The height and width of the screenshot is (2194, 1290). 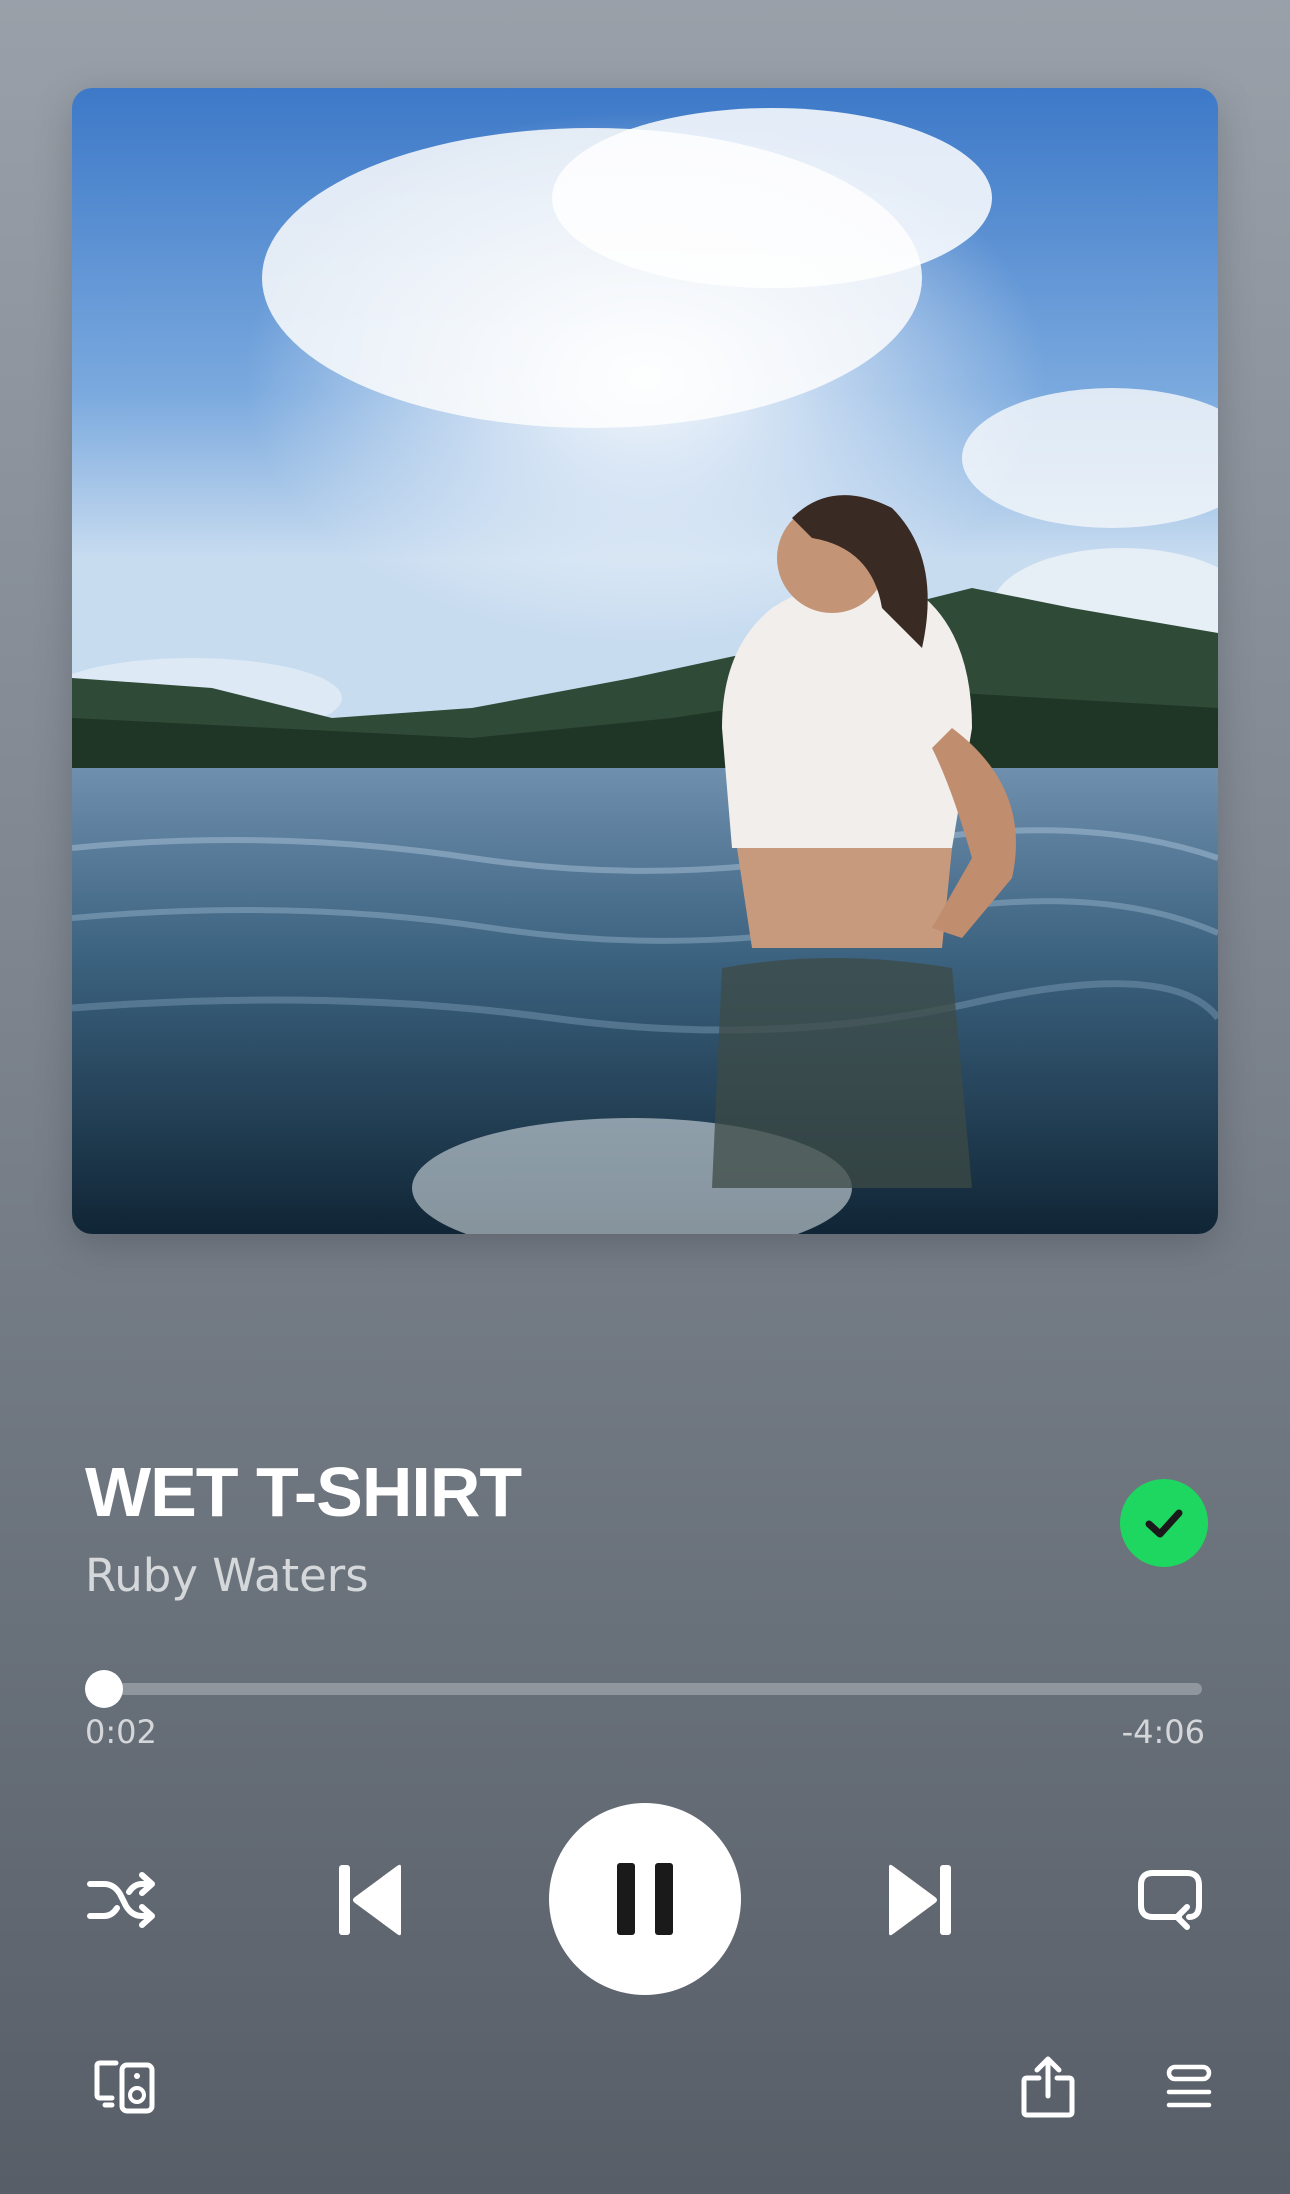 I want to click on share-icon, so click(x=1048, y=2087).